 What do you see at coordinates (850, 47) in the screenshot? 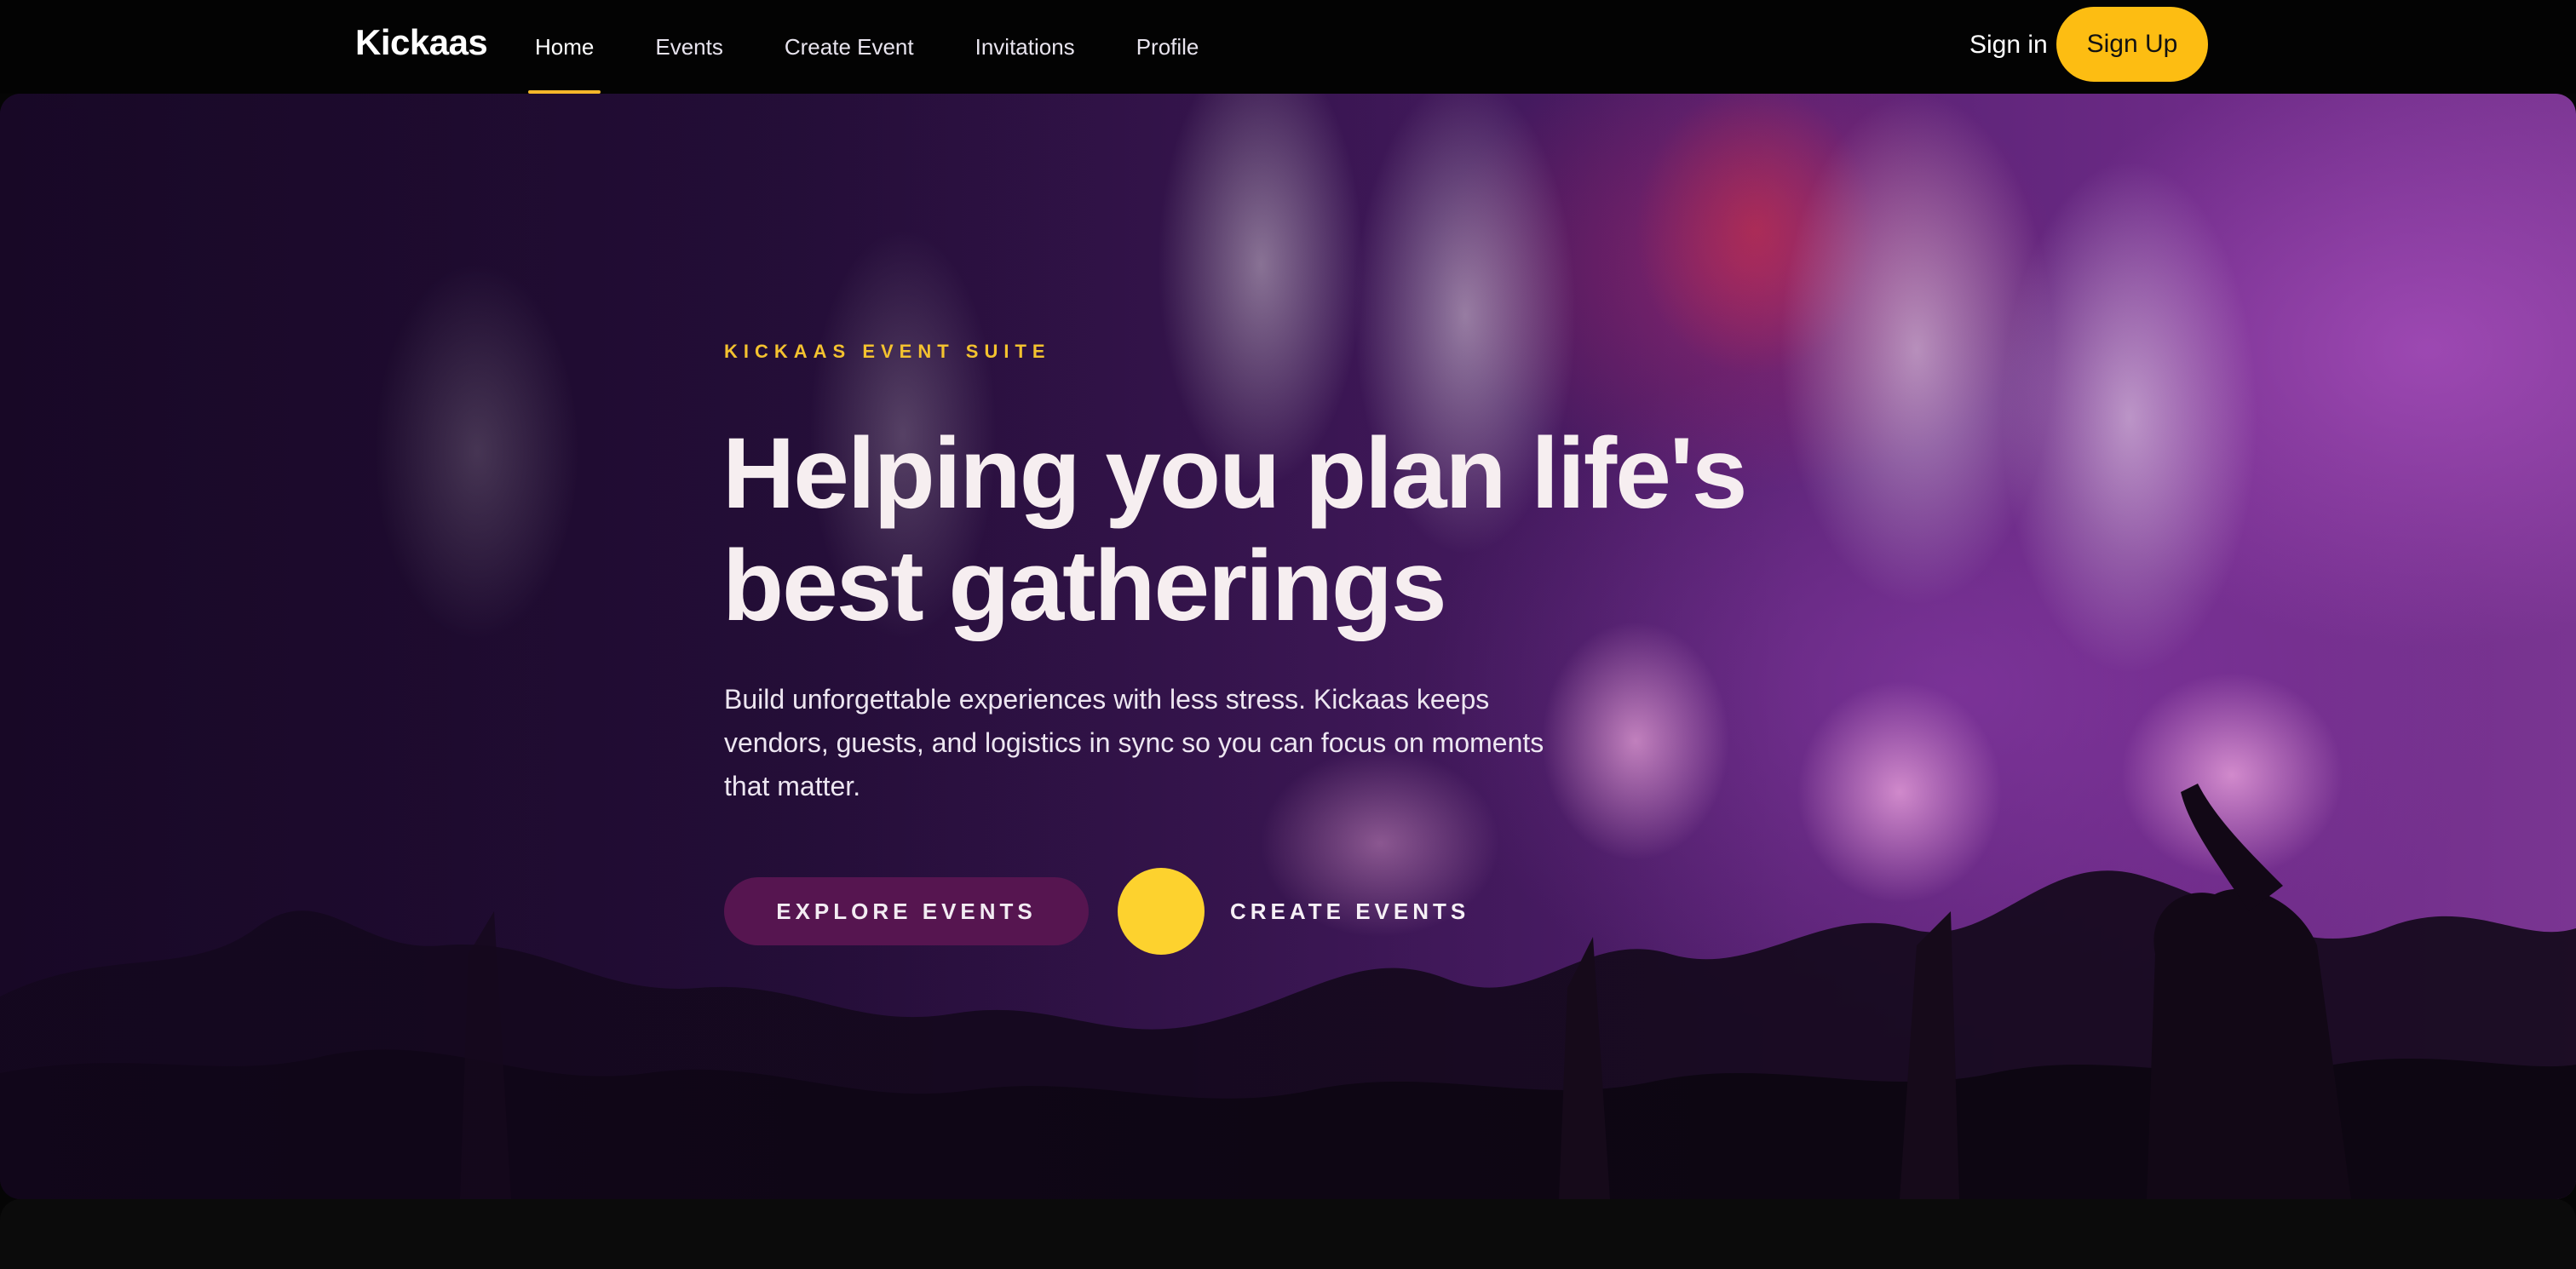
I see `nav-link-create-event: Create Event` at bounding box center [850, 47].